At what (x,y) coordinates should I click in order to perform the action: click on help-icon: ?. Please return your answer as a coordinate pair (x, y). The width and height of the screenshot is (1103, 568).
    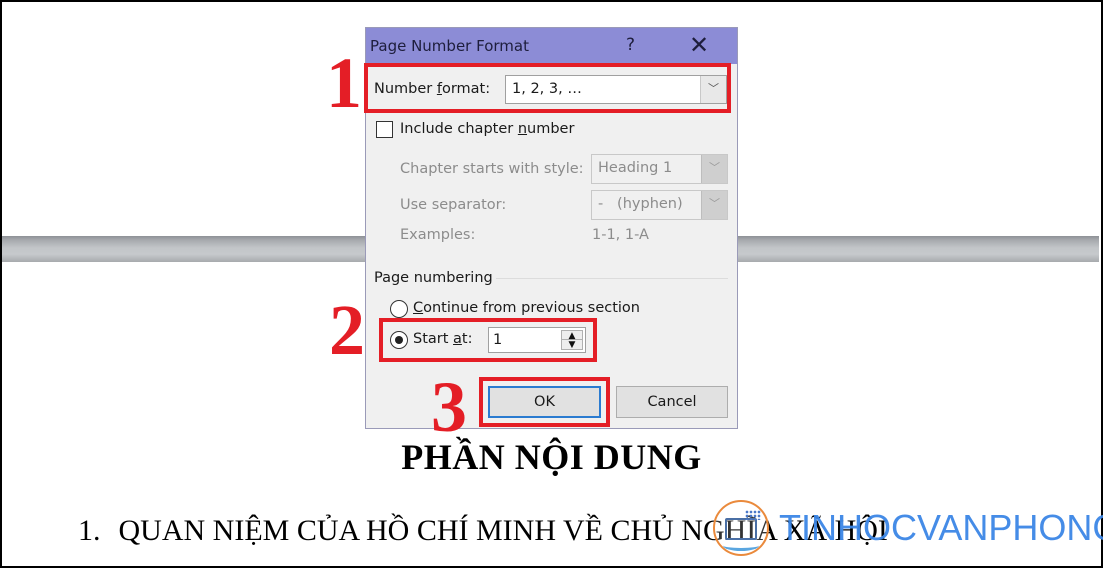
    Looking at the image, I should click on (630, 45).